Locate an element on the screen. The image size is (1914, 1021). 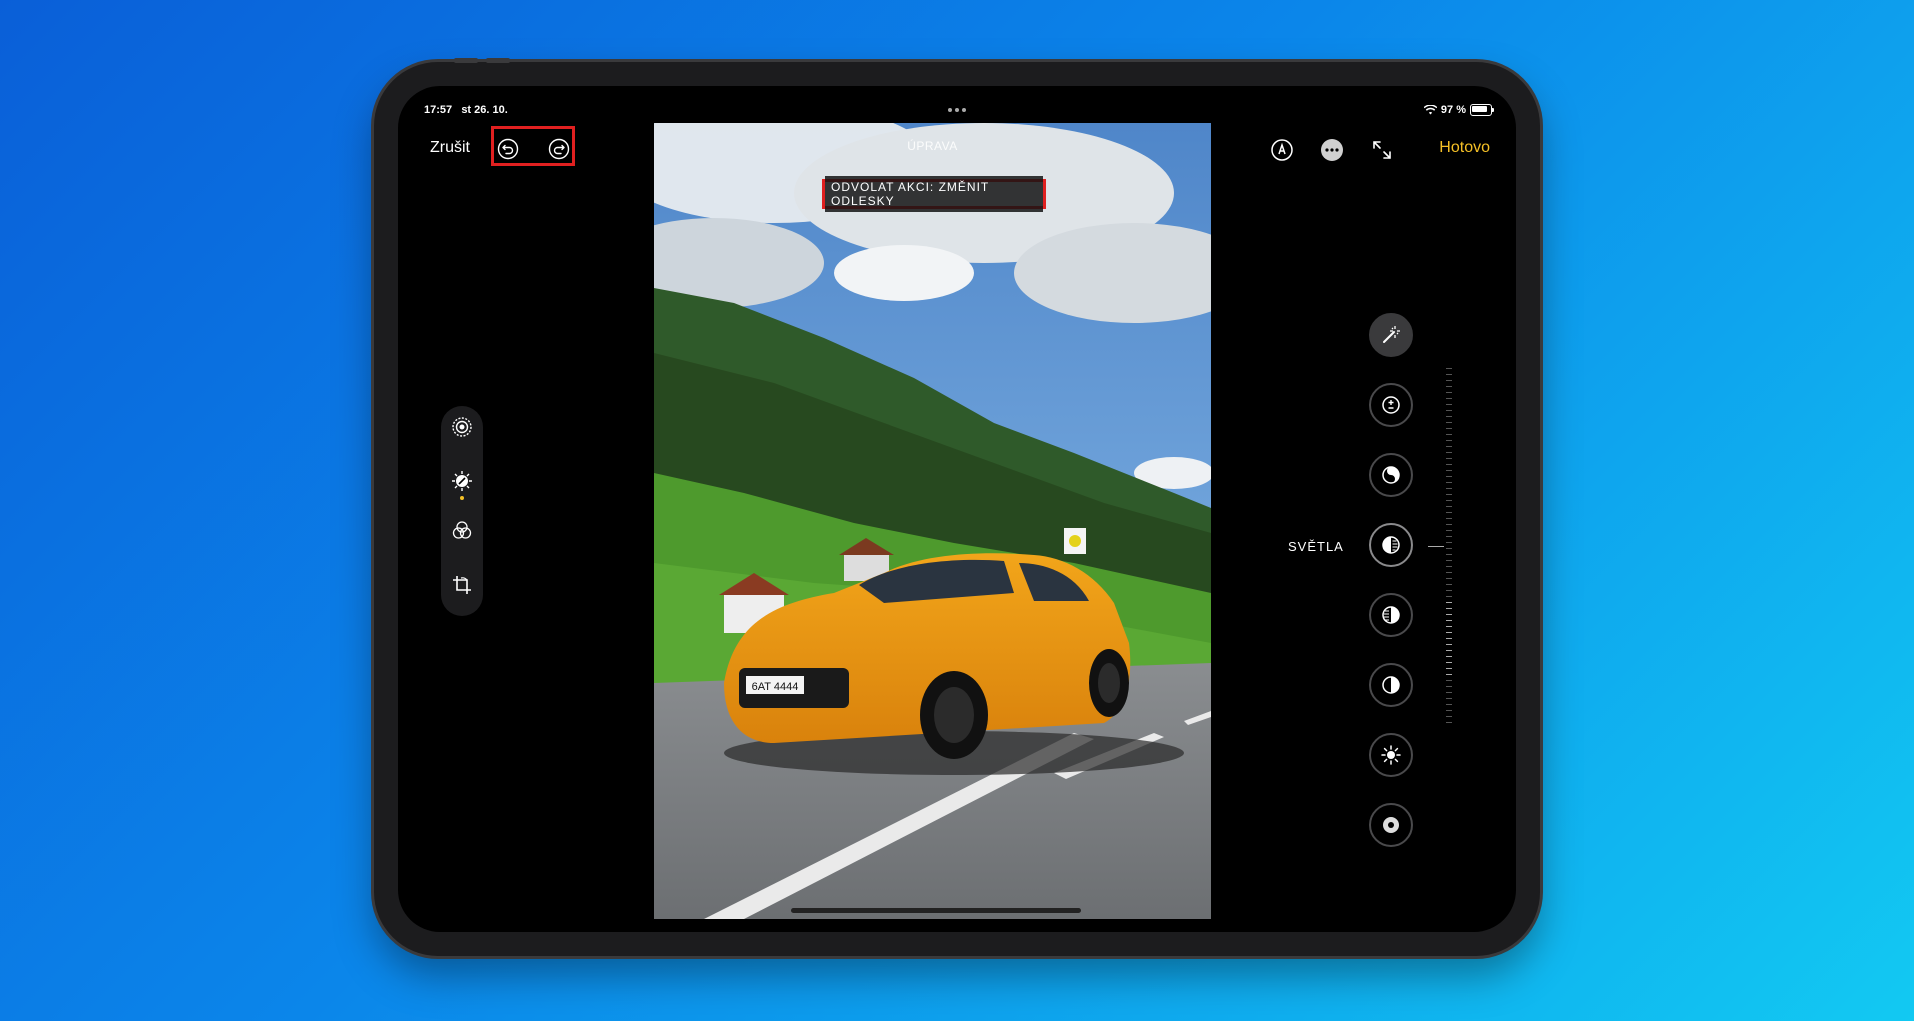
cancel-button: Zrušit is located at coordinates (450, 148).